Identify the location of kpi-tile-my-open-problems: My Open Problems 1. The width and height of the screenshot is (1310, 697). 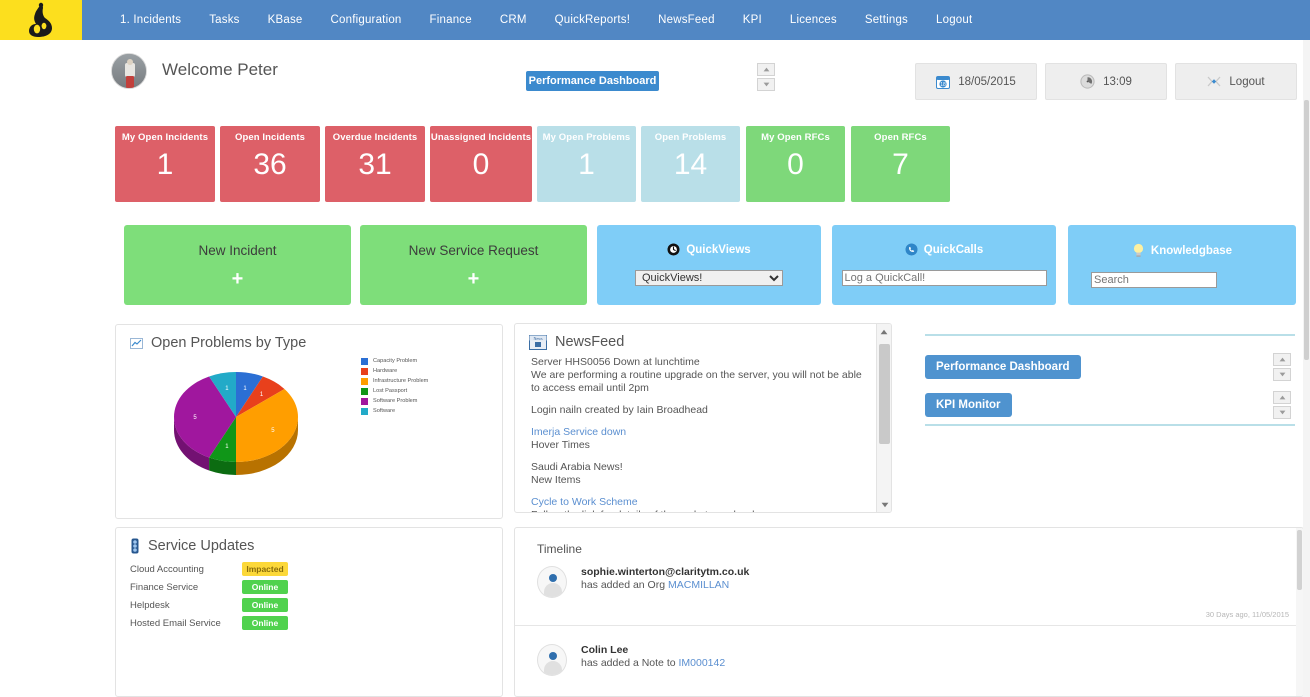
(586, 164).